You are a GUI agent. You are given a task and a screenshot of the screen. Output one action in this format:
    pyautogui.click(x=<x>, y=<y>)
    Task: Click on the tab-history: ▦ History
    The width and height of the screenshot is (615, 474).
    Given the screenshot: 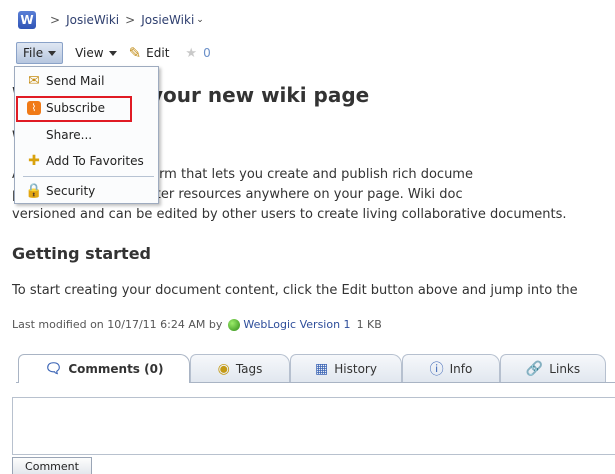 What is the action you would take?
    pyautogui.click(x=346, y=368)
    